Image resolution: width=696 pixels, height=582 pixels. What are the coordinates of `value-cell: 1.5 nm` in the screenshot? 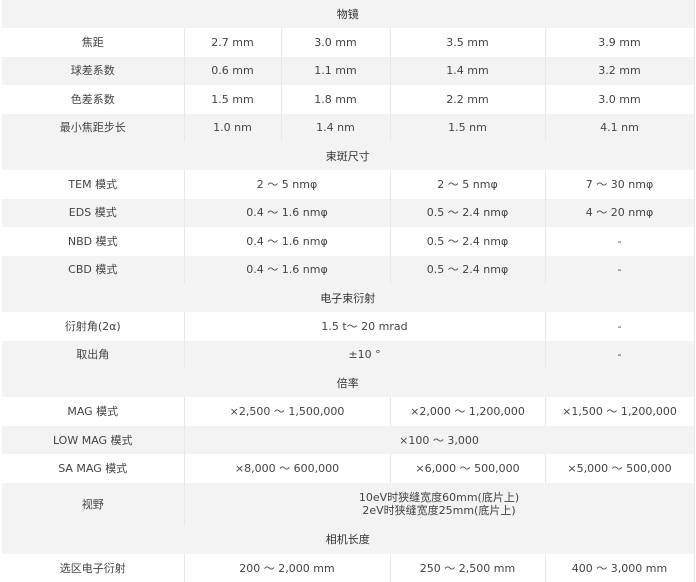 It's located at (468, 127).